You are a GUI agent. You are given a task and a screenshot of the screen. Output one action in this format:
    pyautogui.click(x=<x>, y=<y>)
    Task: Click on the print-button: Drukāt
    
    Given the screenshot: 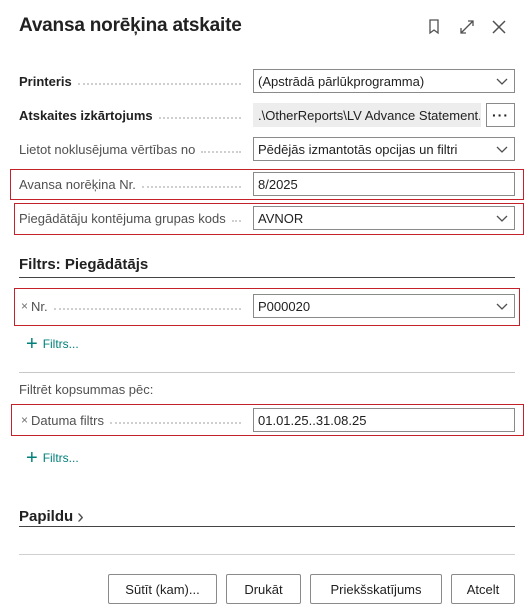 What is the action you would take?
    pyautogui.click(x=263, y=589)
    